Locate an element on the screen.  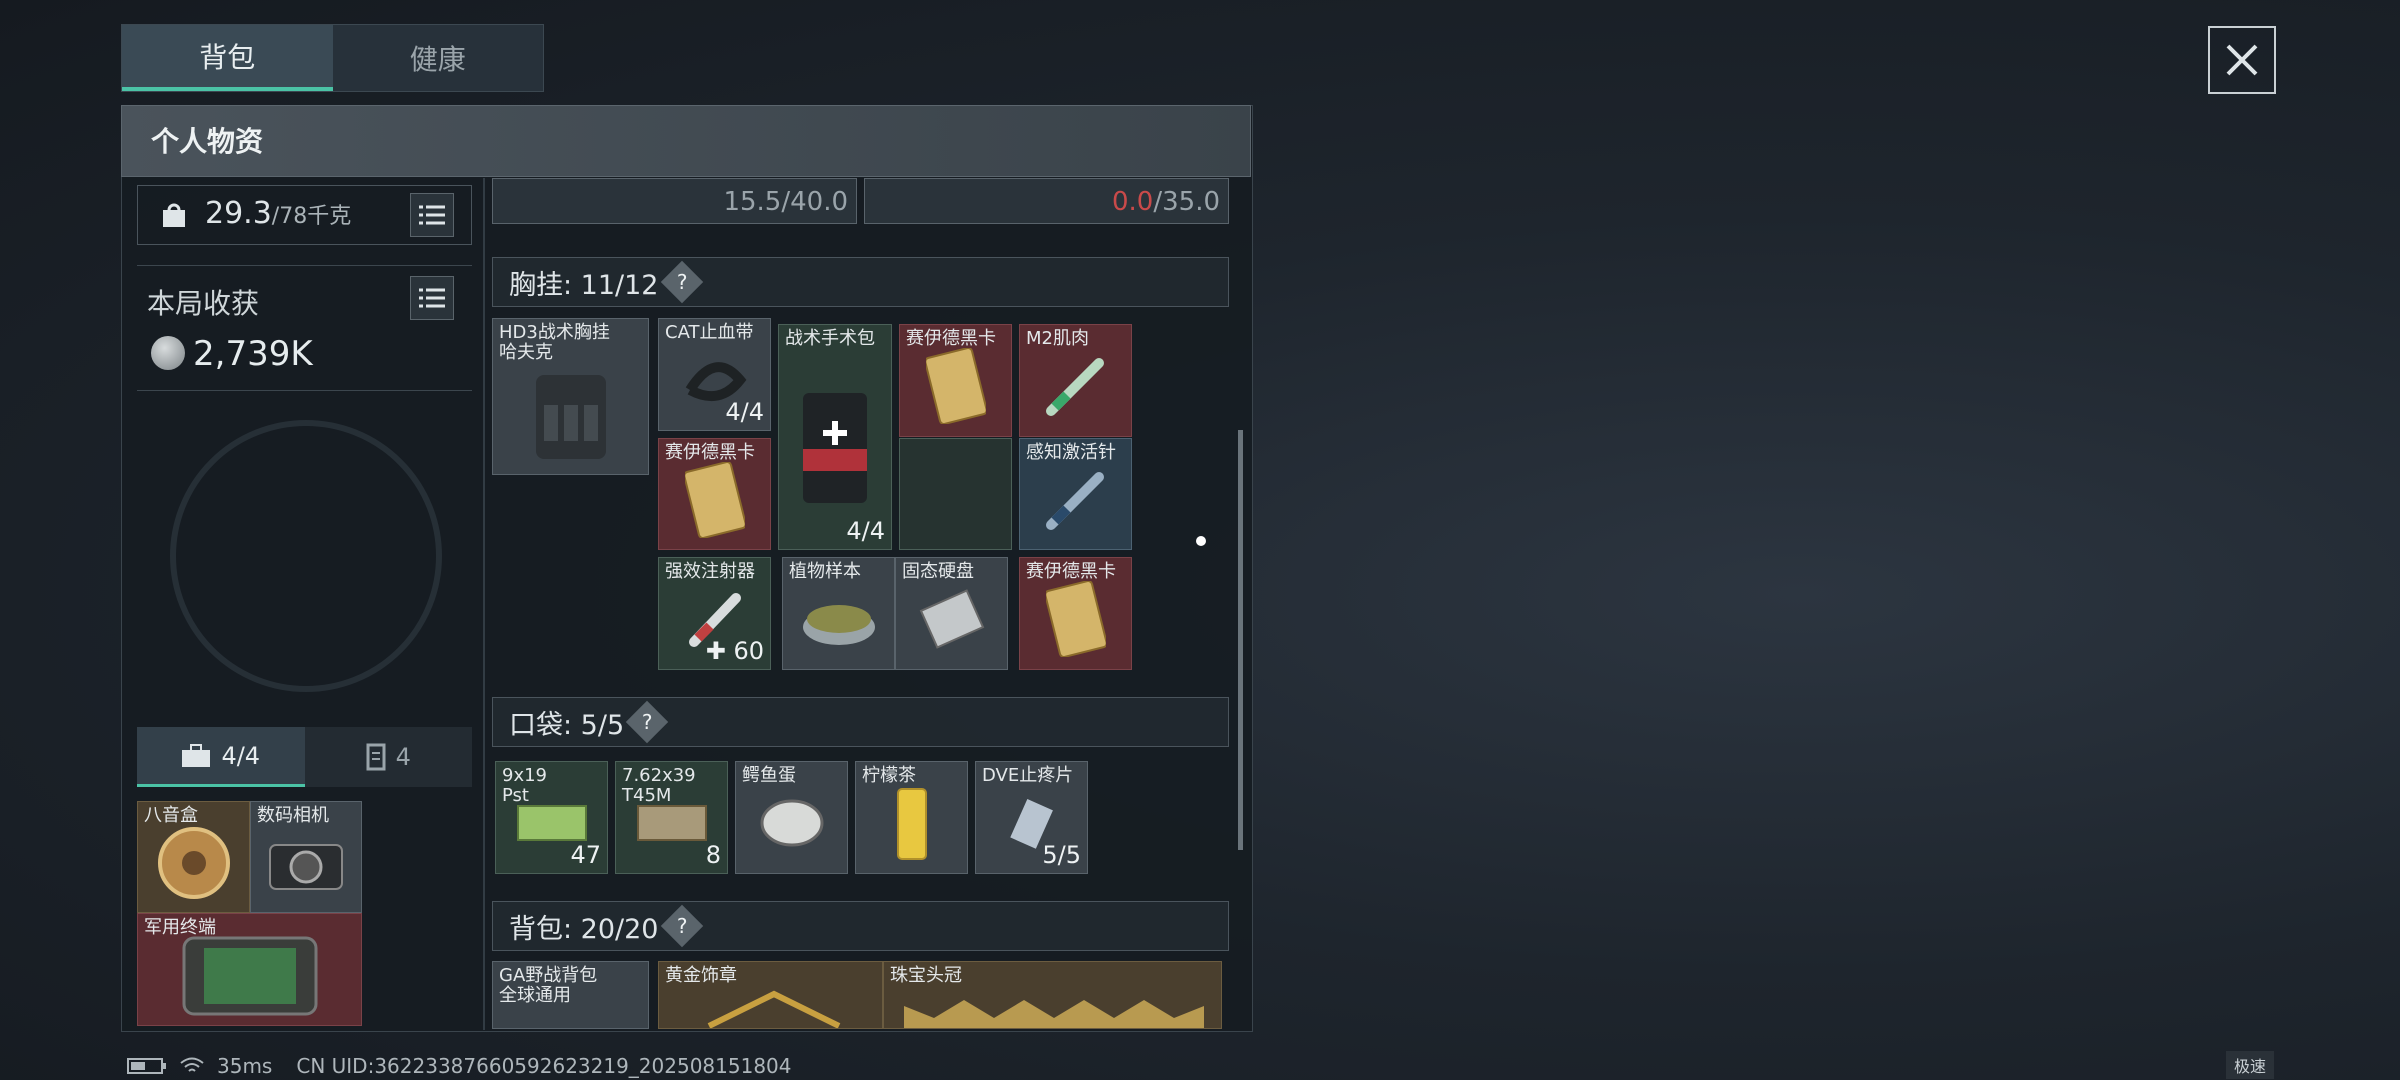
item-slot: 战术手术包 4/4 is located at coordinates (835, 437).